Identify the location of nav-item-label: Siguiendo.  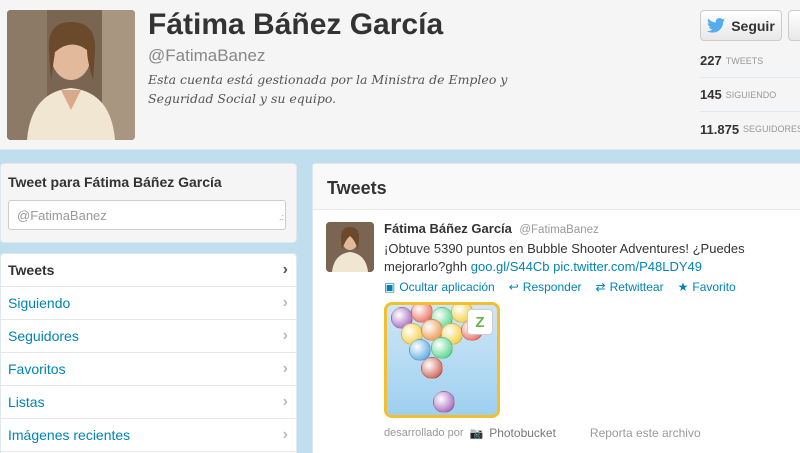
(39, 303).